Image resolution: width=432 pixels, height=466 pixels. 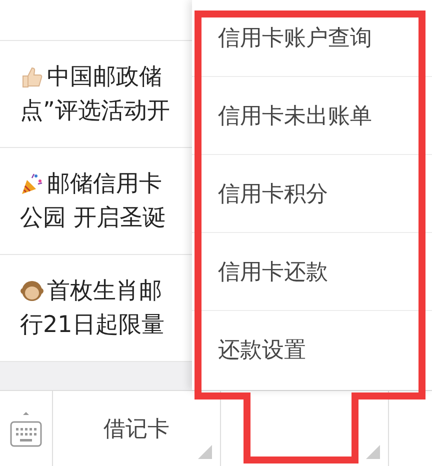 What do you see at coordinates (312, 272) in the screenshot?
I see `menu-item: 信用卡还款` at bounding box center [312, 272].